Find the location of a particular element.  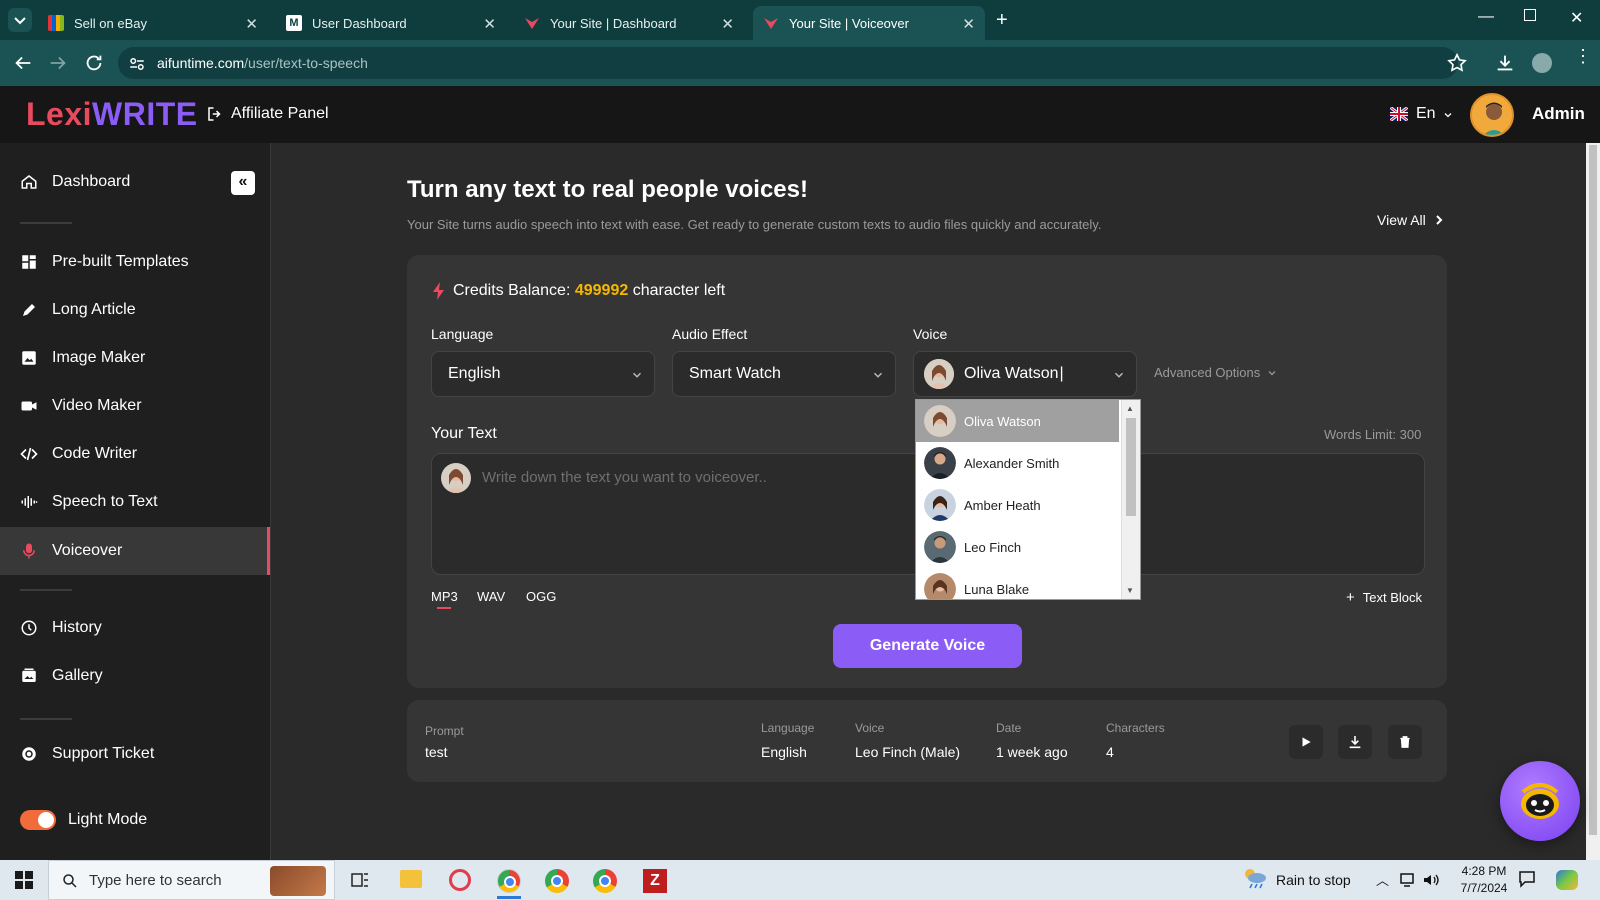

chatbot-launcher-button is located at coordinates (1540, 801).